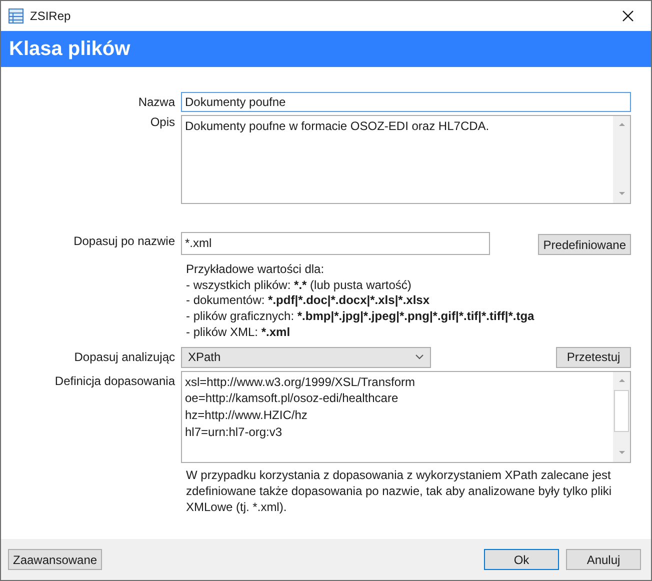 Image resolution: width=652 pixels, height=581 pixels. I want to click on analyzer-dropdown: XPath, so click(306, 357).